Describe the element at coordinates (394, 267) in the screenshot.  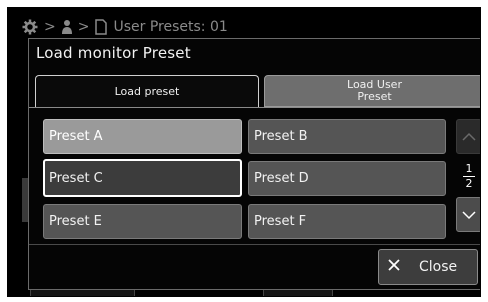
I see `close-icon` at that location.